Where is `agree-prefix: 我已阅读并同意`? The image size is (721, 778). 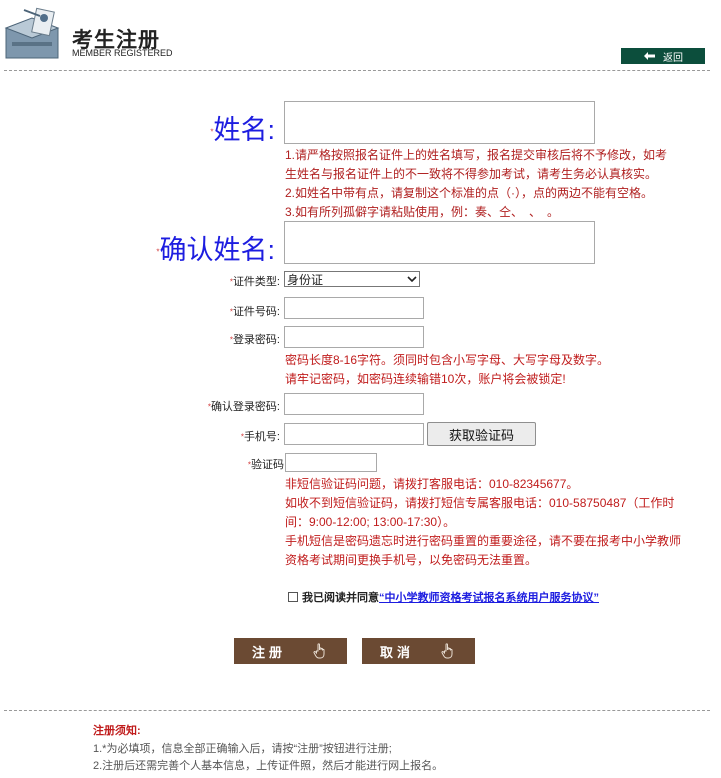 agree-prefix: 我已阅读并同意 is located at coordinates (340, 598).